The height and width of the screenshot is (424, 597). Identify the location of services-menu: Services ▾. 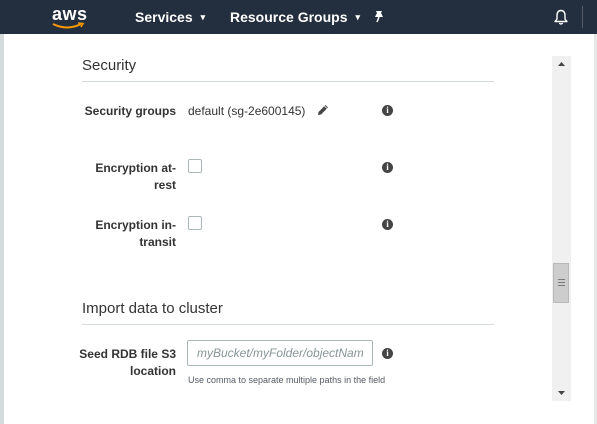
(170, 17).